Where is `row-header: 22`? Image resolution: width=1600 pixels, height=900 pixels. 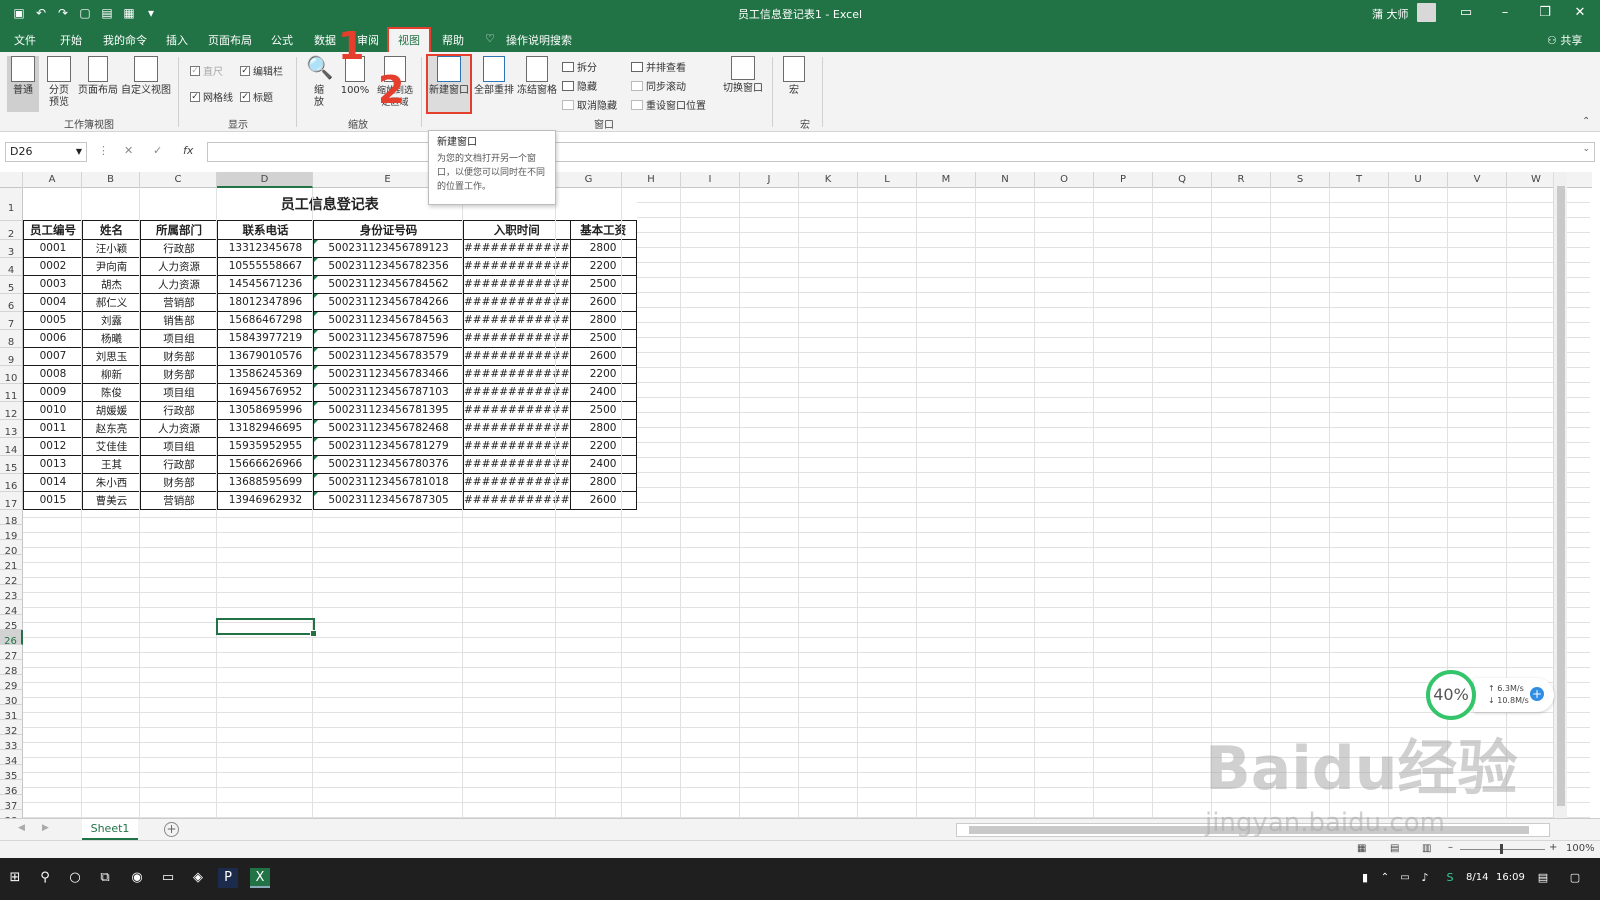 row-header: 22 is located at coordinates (11, 578).